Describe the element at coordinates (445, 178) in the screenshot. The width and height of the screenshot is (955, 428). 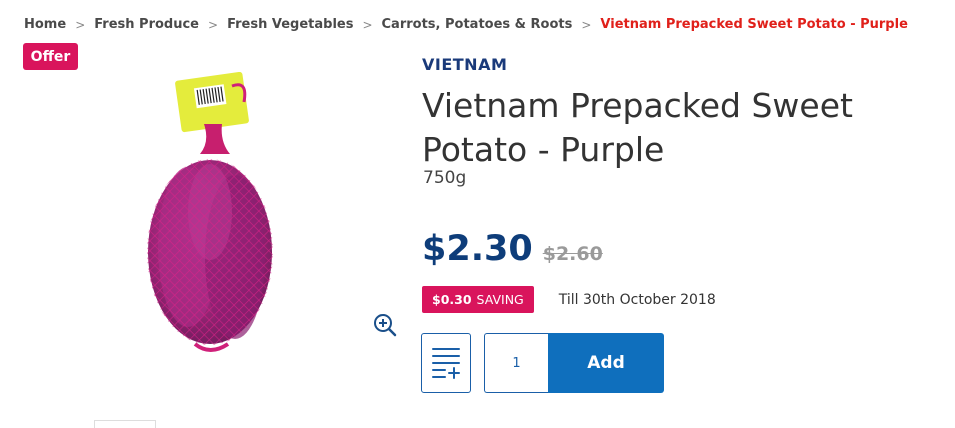
I see `product-size: 750g` at that location.